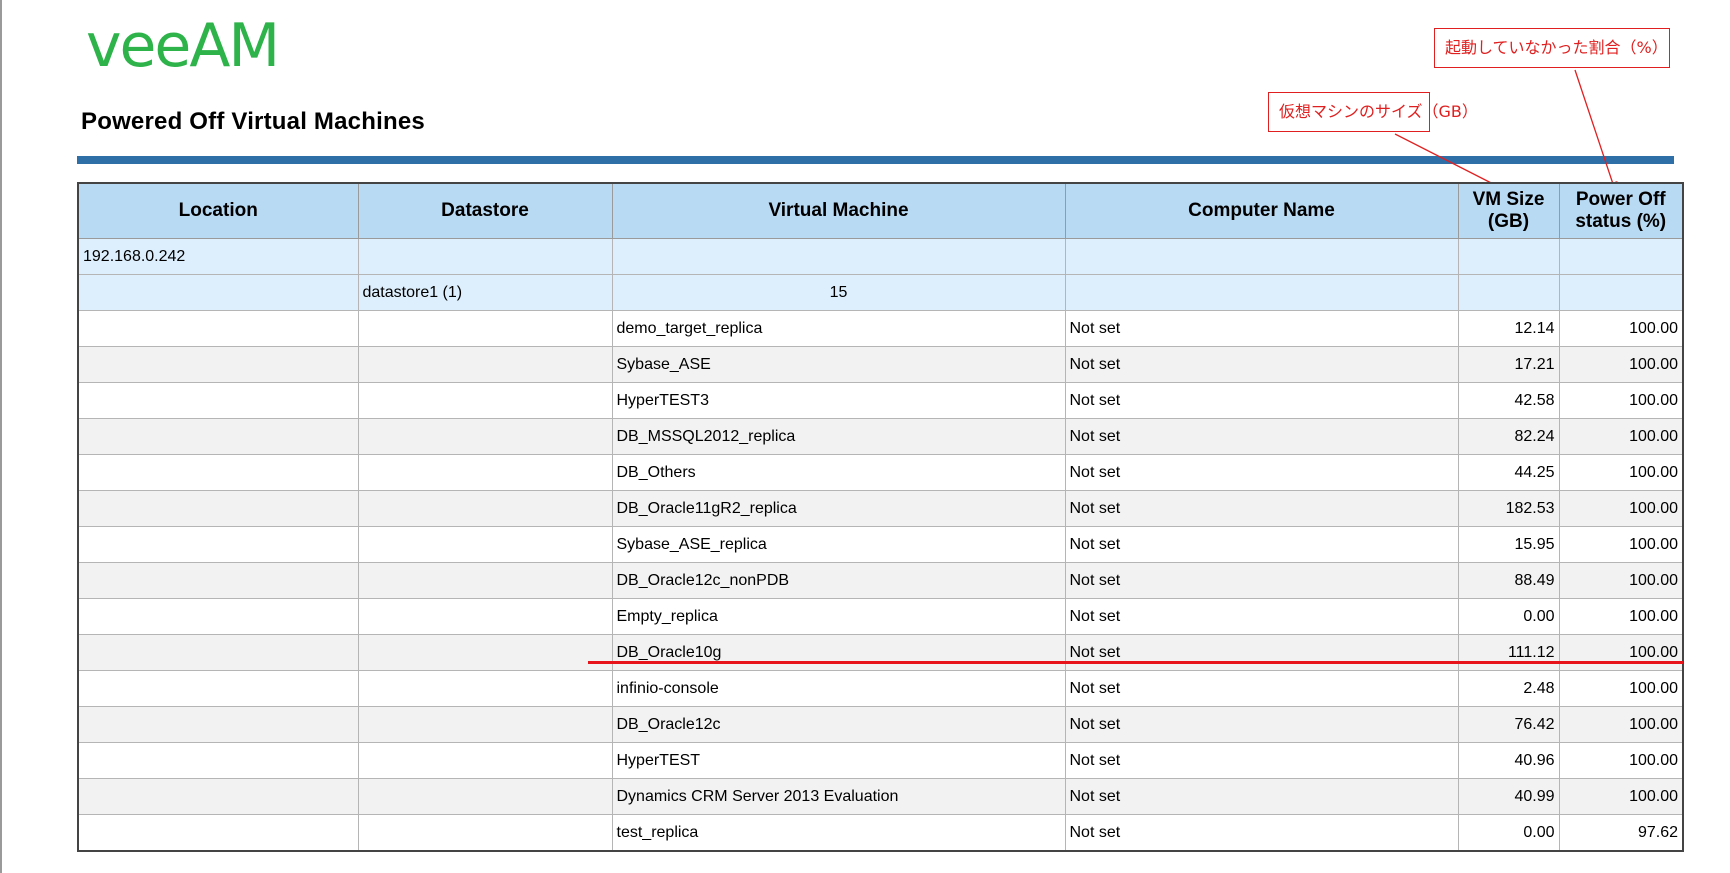  What do you see at coordinates (253, 121) in the screenshot?
I see `page-title: Powered Off Virtual Machines` at bounding box center [253, 121].